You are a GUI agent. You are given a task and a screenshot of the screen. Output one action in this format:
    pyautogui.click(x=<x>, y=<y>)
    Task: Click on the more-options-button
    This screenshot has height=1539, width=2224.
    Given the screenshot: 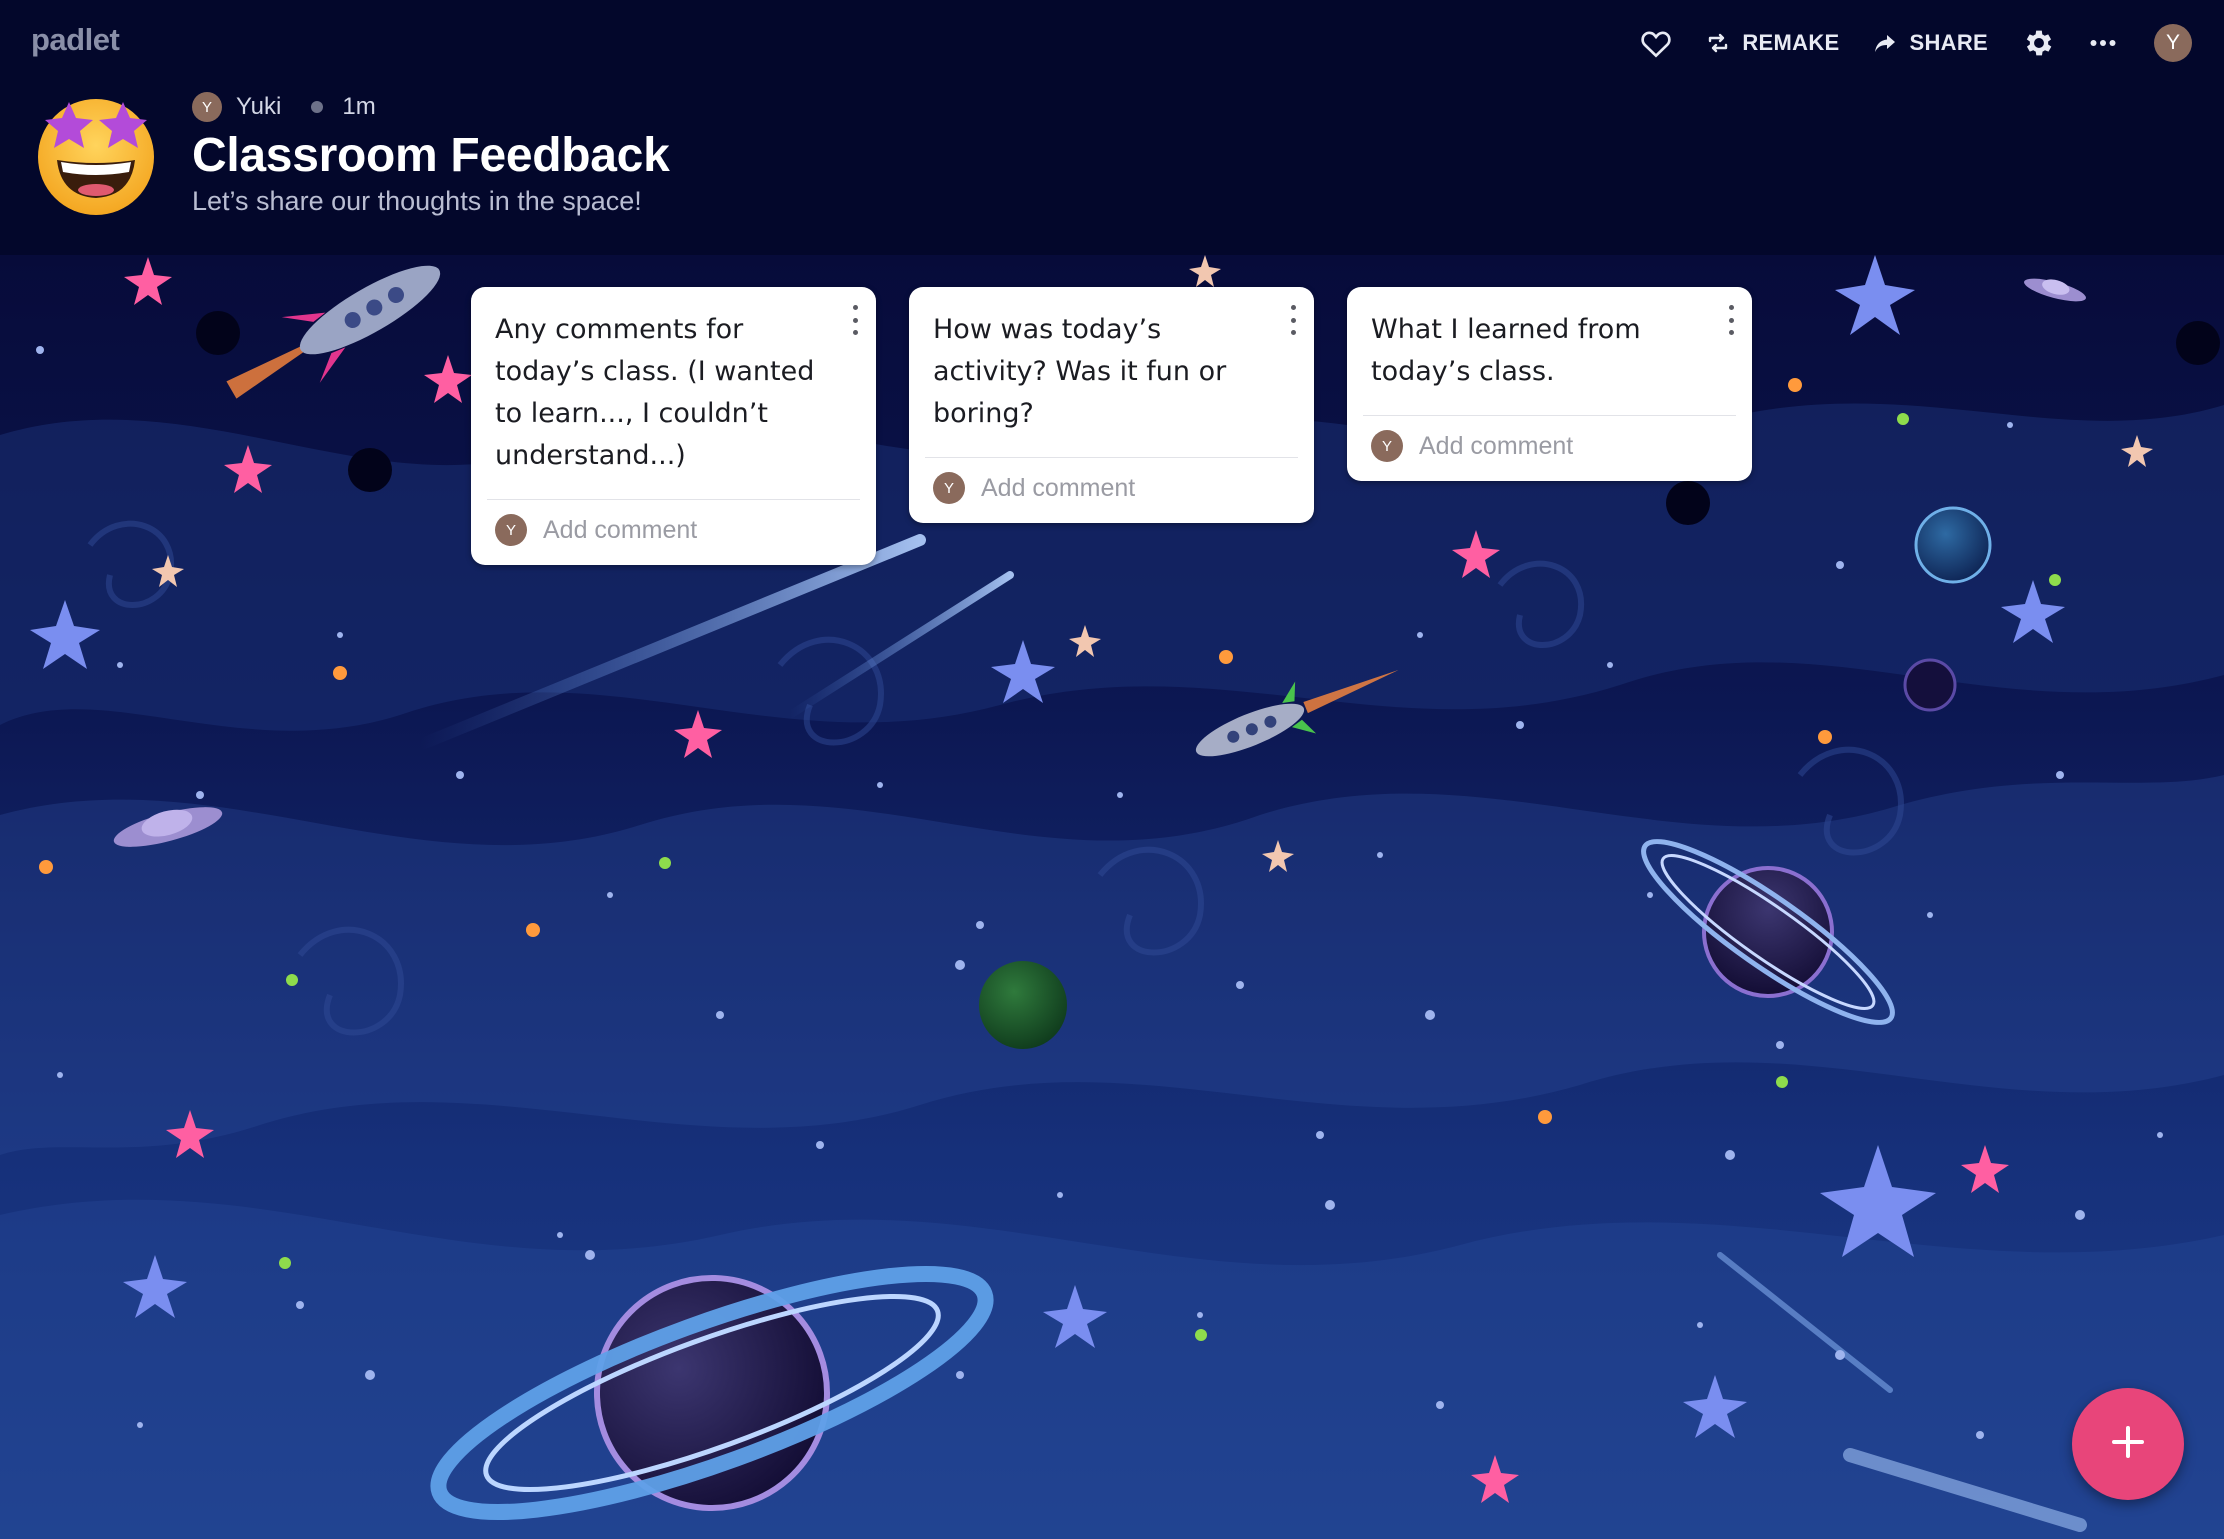 What is the action you would take?
    pyautogui.click(x=2103, y=43)
    